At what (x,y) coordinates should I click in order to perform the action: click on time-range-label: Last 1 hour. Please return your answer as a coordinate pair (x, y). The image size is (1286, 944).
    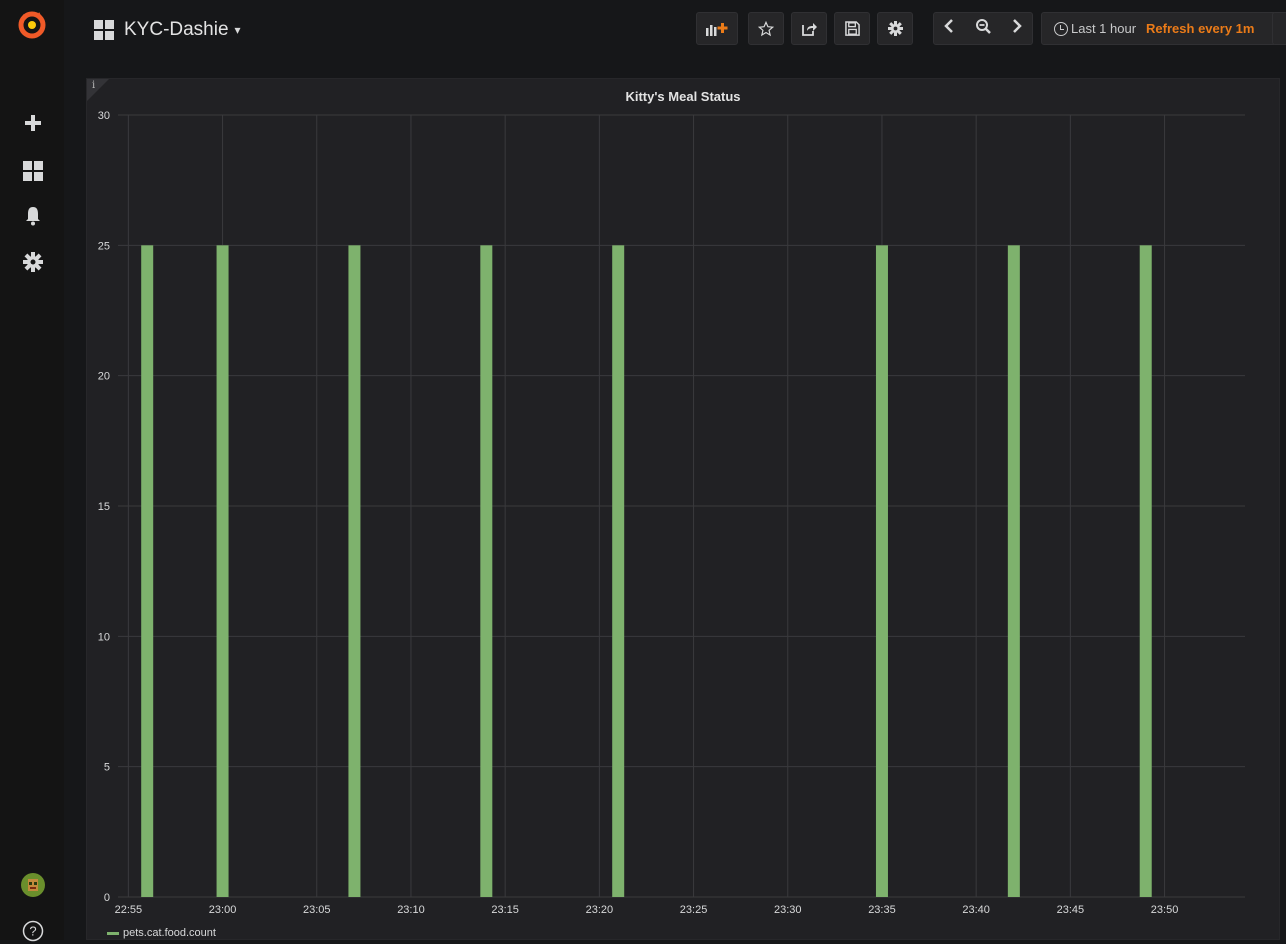
    Looking at the image, I should click on (1104, 28).